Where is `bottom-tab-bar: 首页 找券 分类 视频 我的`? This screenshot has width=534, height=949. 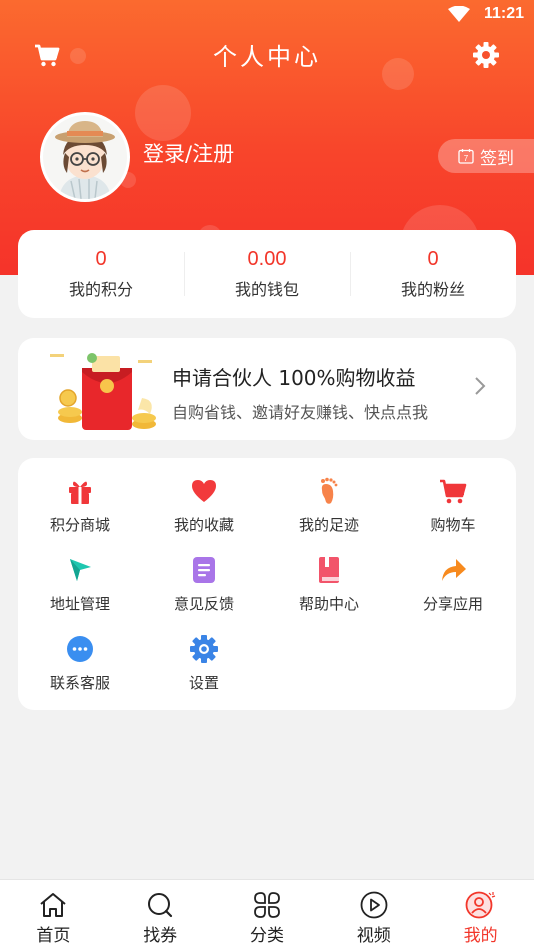
bottom-tab-bar: 首页 找券 分类 视频 我的 is located at coordinates (267, 914).